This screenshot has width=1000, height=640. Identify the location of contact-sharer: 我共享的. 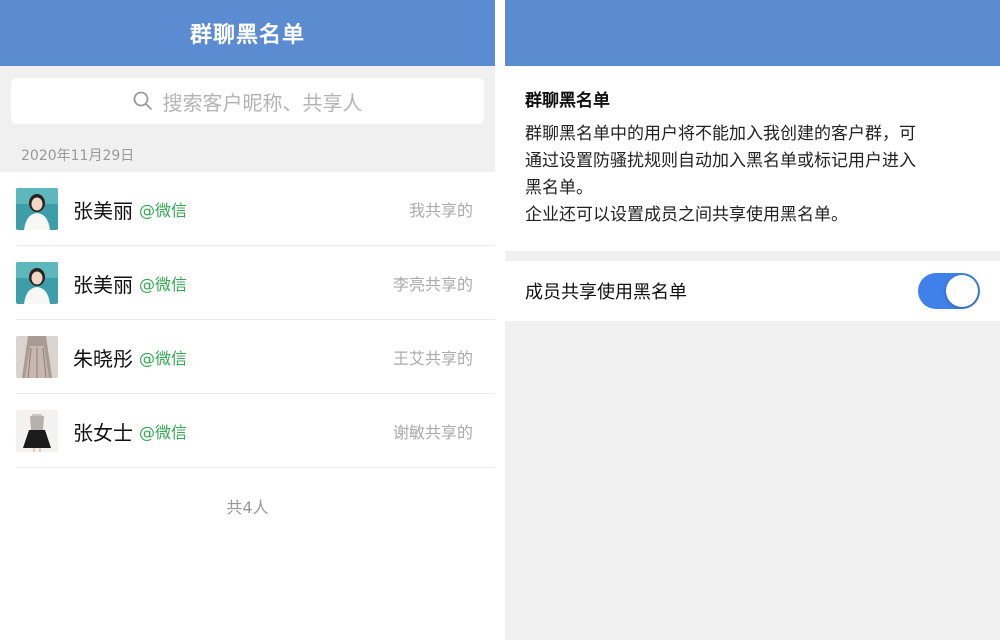
(440, 210).